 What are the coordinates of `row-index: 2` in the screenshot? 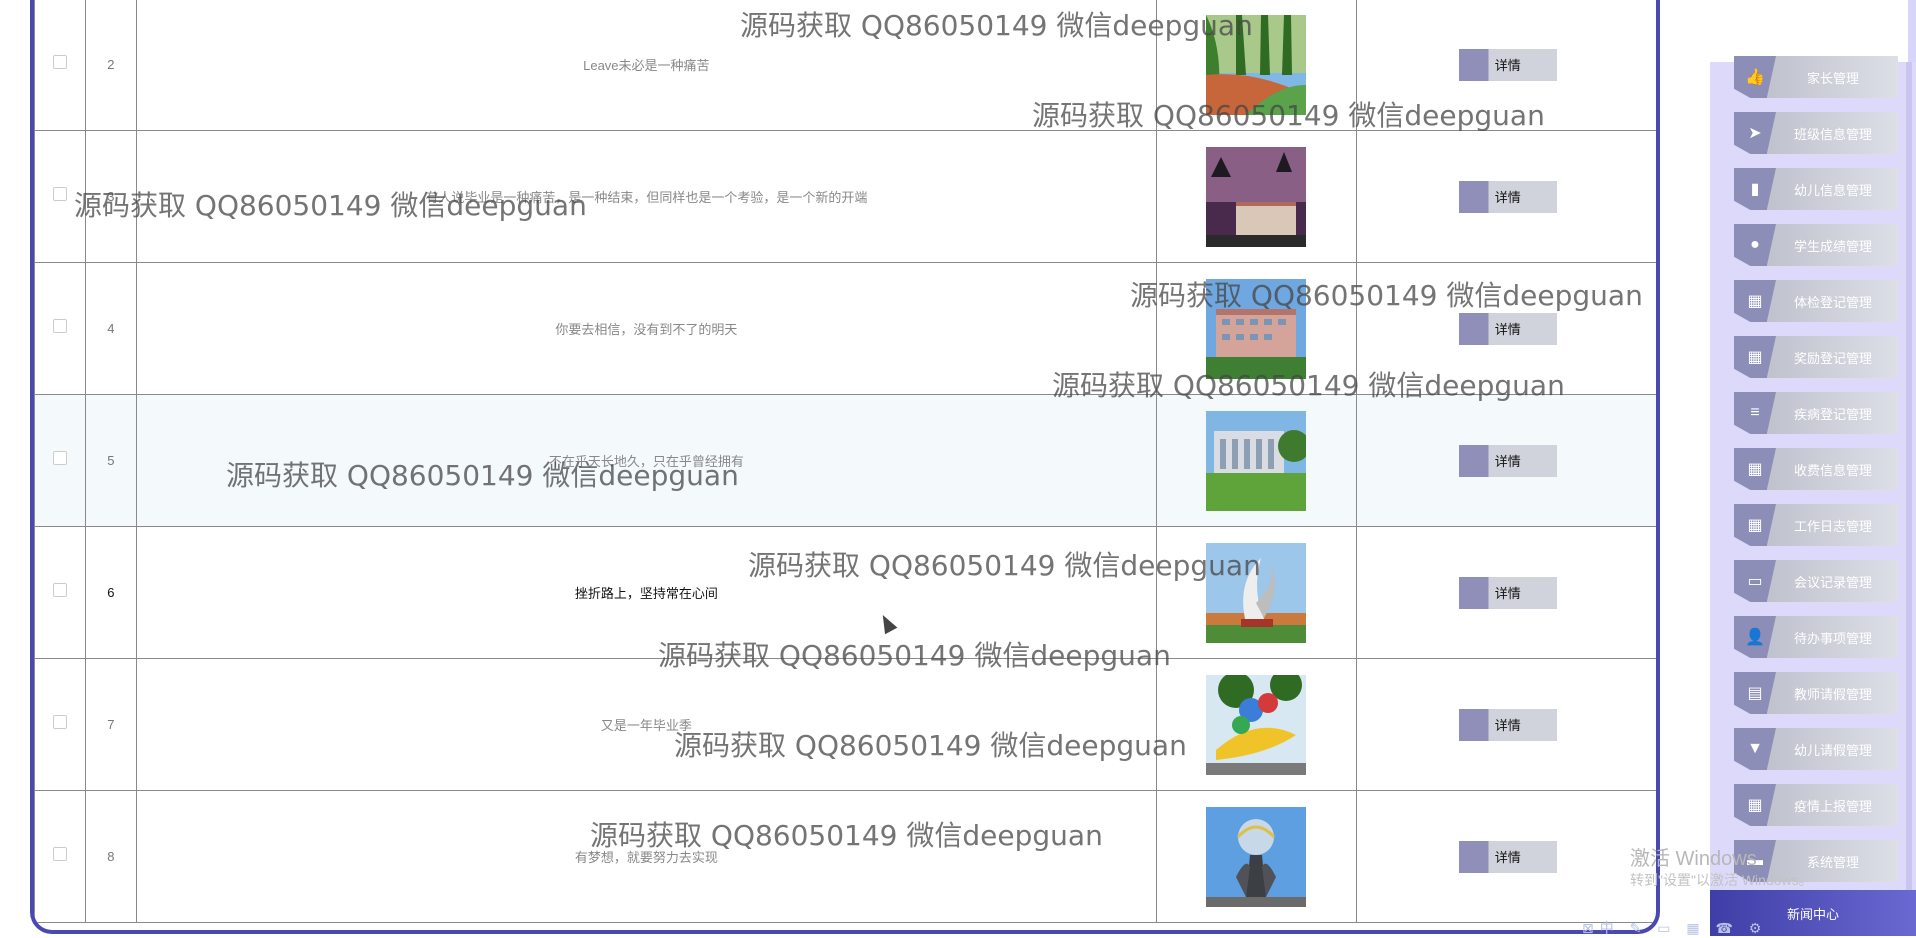 It's located at (110, 65).